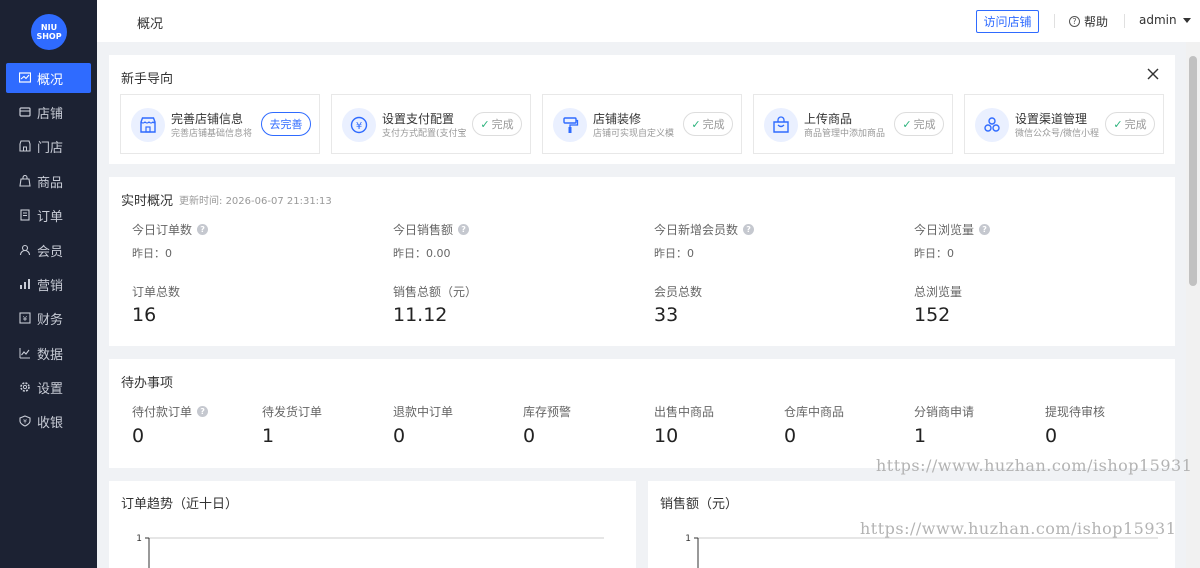  What do you see at coordinates (1074, 21) in the screenshot?
I see `help-icon: ?` at bounding box center [1074, 21].